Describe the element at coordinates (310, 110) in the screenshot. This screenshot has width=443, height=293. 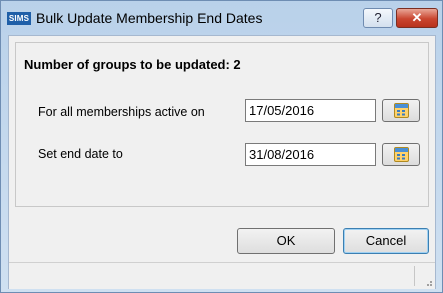
I see `active-on-date-input` at that location.